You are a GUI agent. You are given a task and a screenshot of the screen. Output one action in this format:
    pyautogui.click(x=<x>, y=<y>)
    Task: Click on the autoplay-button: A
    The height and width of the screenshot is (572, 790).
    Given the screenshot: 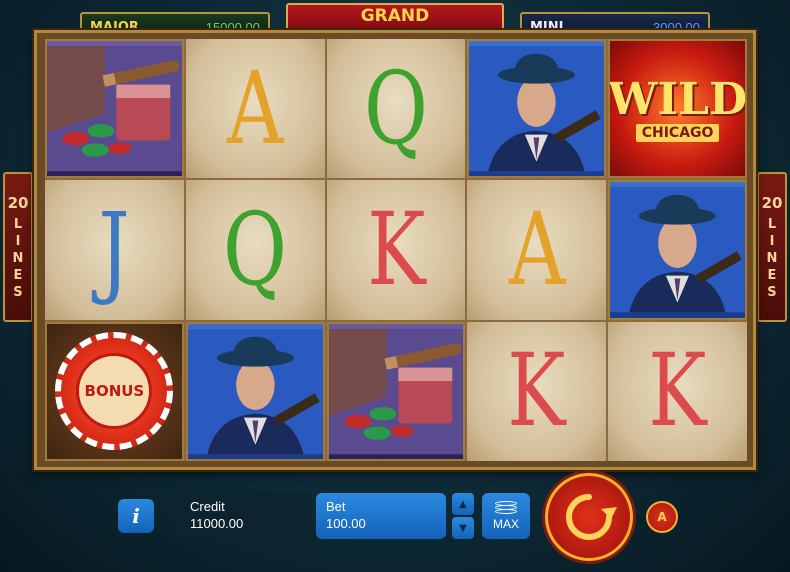 What is the action you would take?
    pyautogui.click(x=662, y=517)
    